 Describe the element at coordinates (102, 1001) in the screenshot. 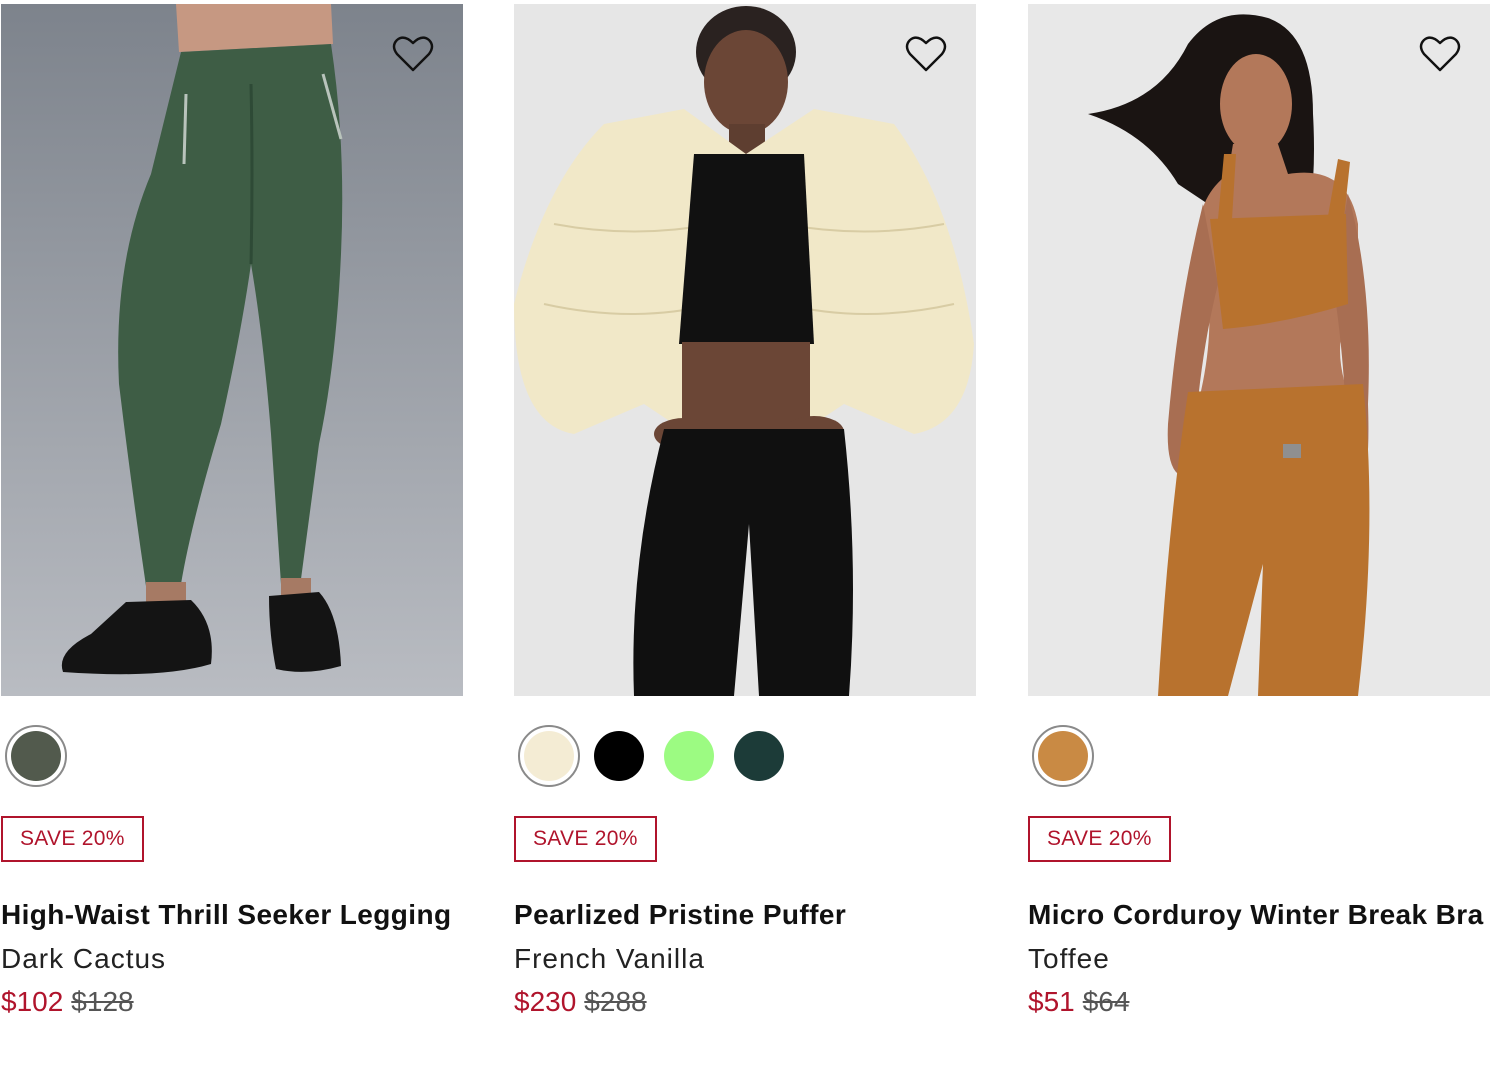

I see `original-price: $128` at that location.